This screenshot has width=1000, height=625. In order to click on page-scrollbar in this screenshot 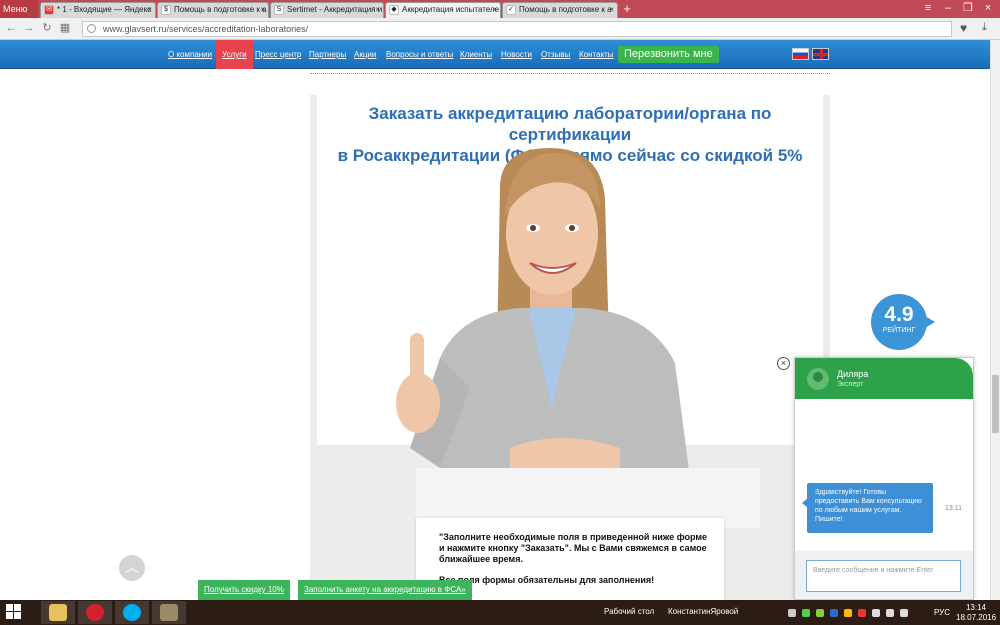, I will do `click(995, 320)`.